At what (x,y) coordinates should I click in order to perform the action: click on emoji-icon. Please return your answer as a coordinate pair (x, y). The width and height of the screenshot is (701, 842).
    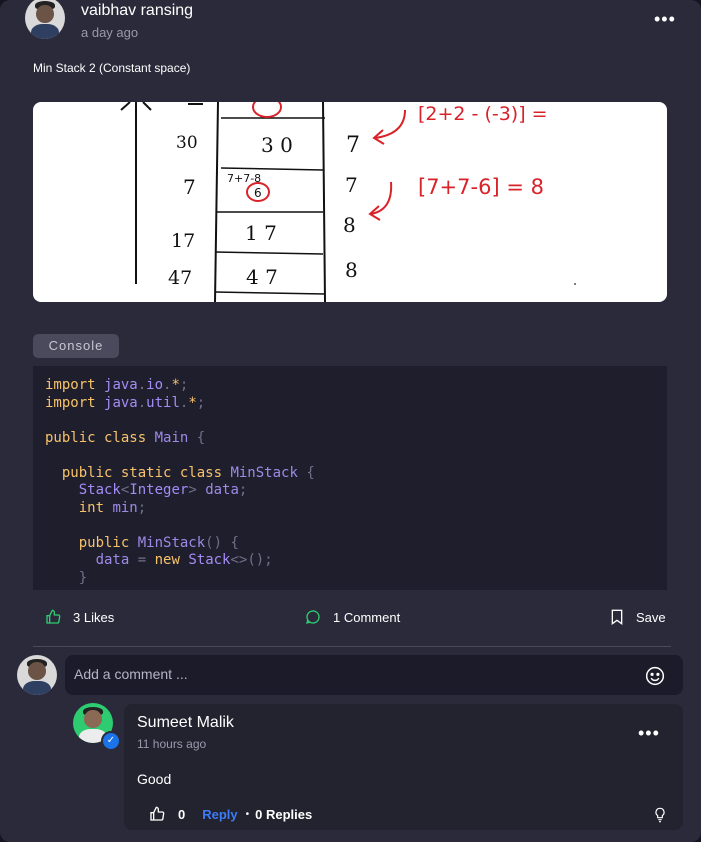
    Looking at the image, I should click on (655, 676).